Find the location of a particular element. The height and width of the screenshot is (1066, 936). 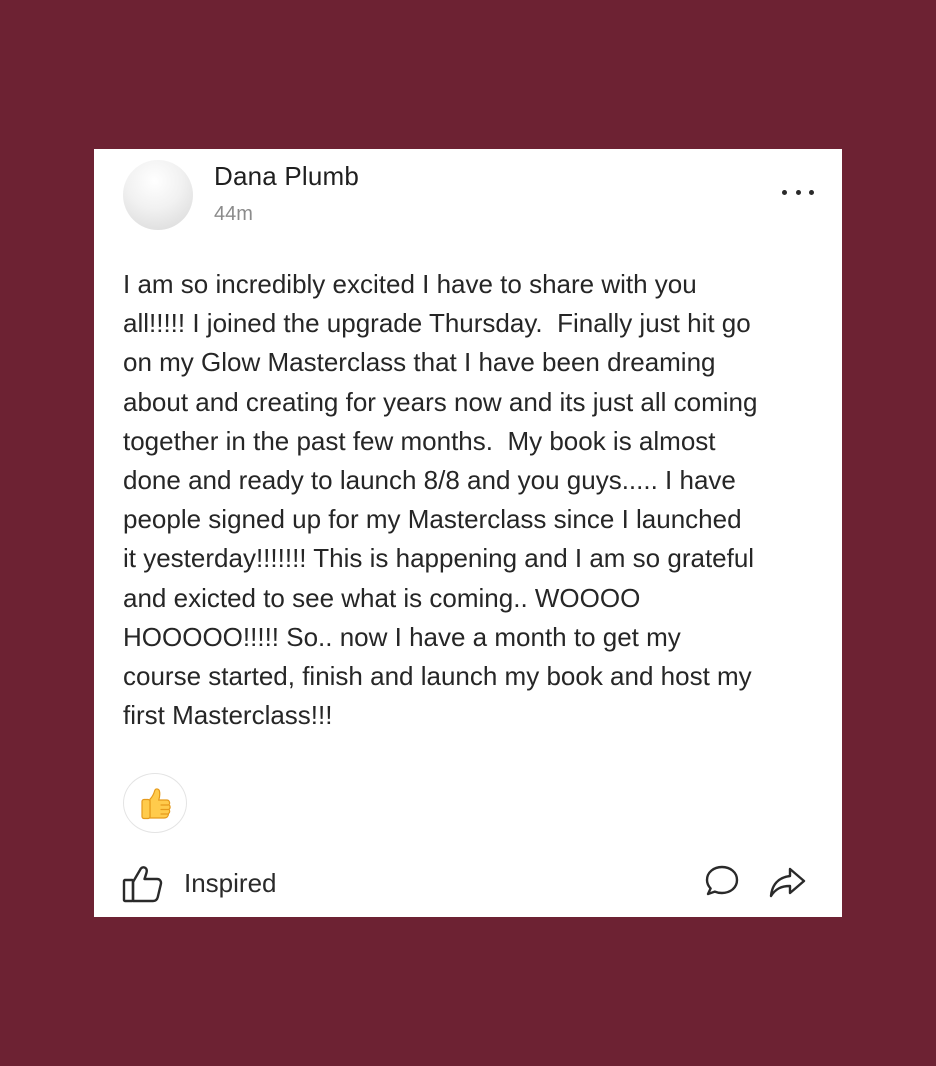

inspired-label: Inspired is located at coordinates (230, 882).